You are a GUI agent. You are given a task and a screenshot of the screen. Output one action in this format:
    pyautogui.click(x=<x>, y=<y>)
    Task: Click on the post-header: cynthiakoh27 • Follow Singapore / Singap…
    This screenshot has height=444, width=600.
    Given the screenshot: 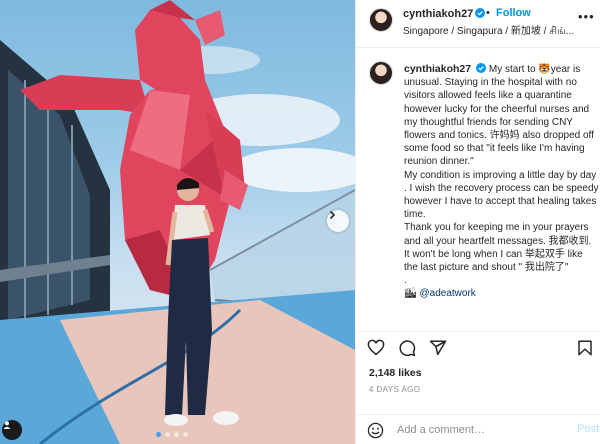 What is the action you would take?
    pyautogui.click(x=478, y=24)
    